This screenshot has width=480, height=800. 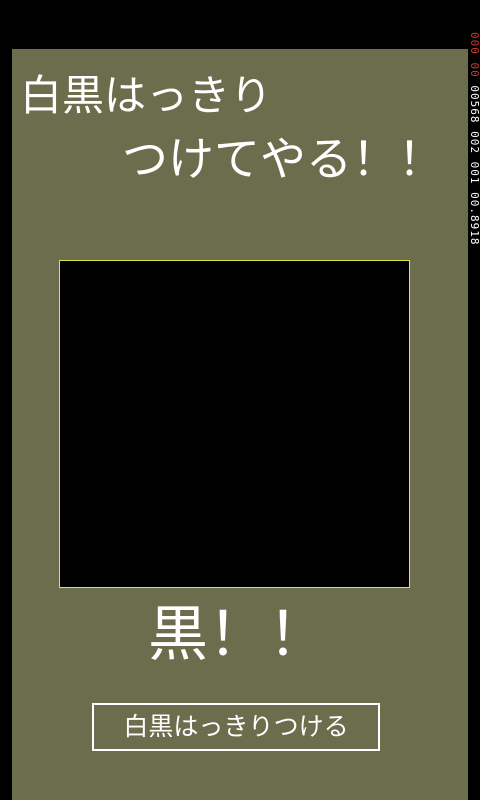 I want to click on judge-button: 白黒はっきりつける, so click(x=236, y=727).